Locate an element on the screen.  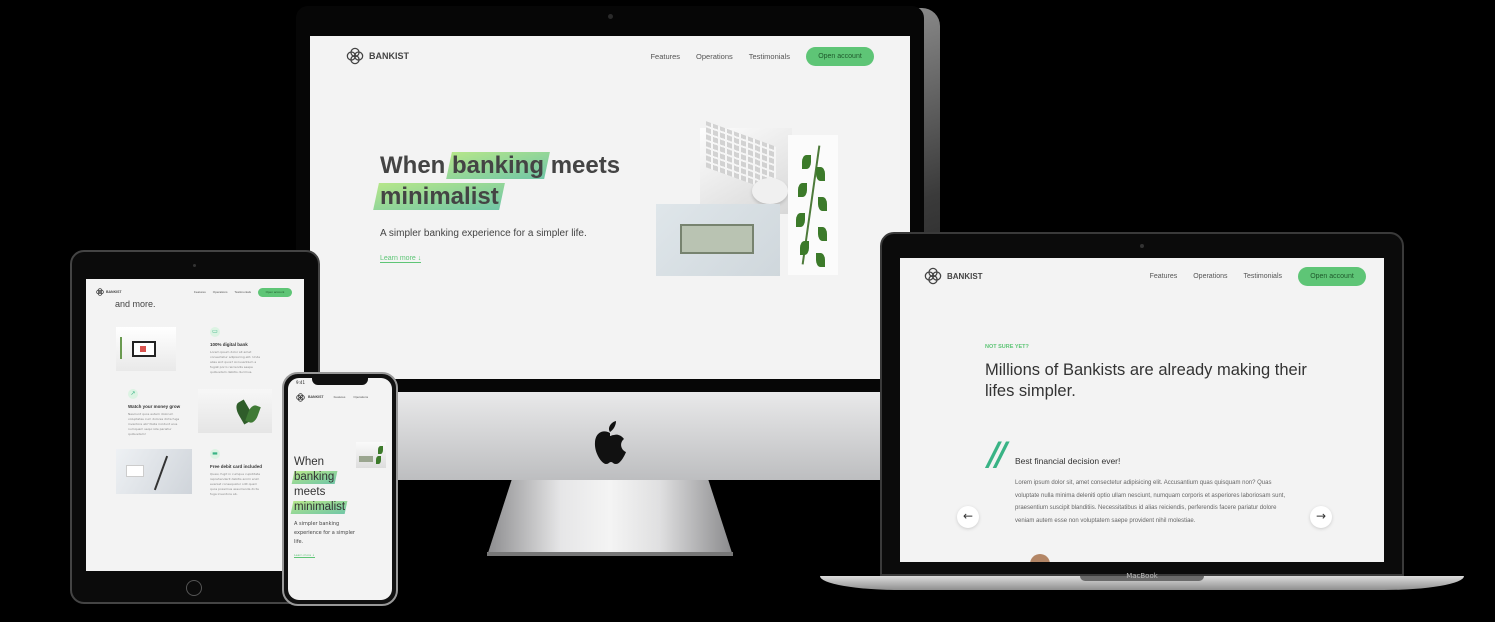
slider-next-button: → is located at coordinates (1321, 517).